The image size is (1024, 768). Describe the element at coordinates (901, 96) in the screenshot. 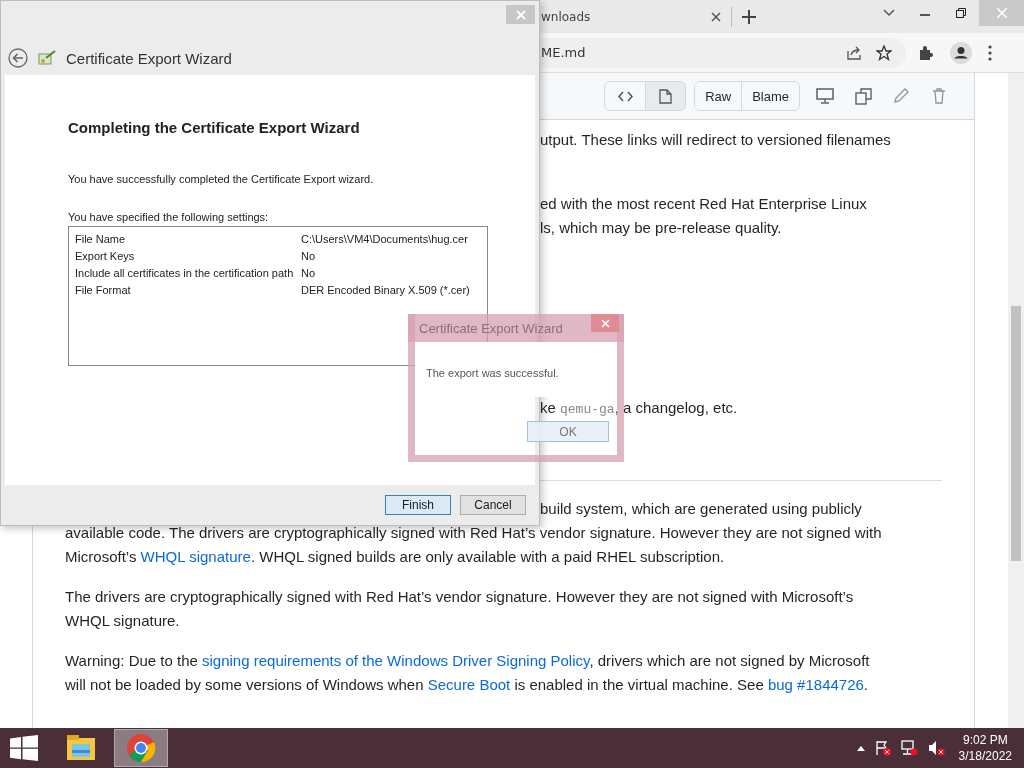

I see `pencil-icon` at that location.